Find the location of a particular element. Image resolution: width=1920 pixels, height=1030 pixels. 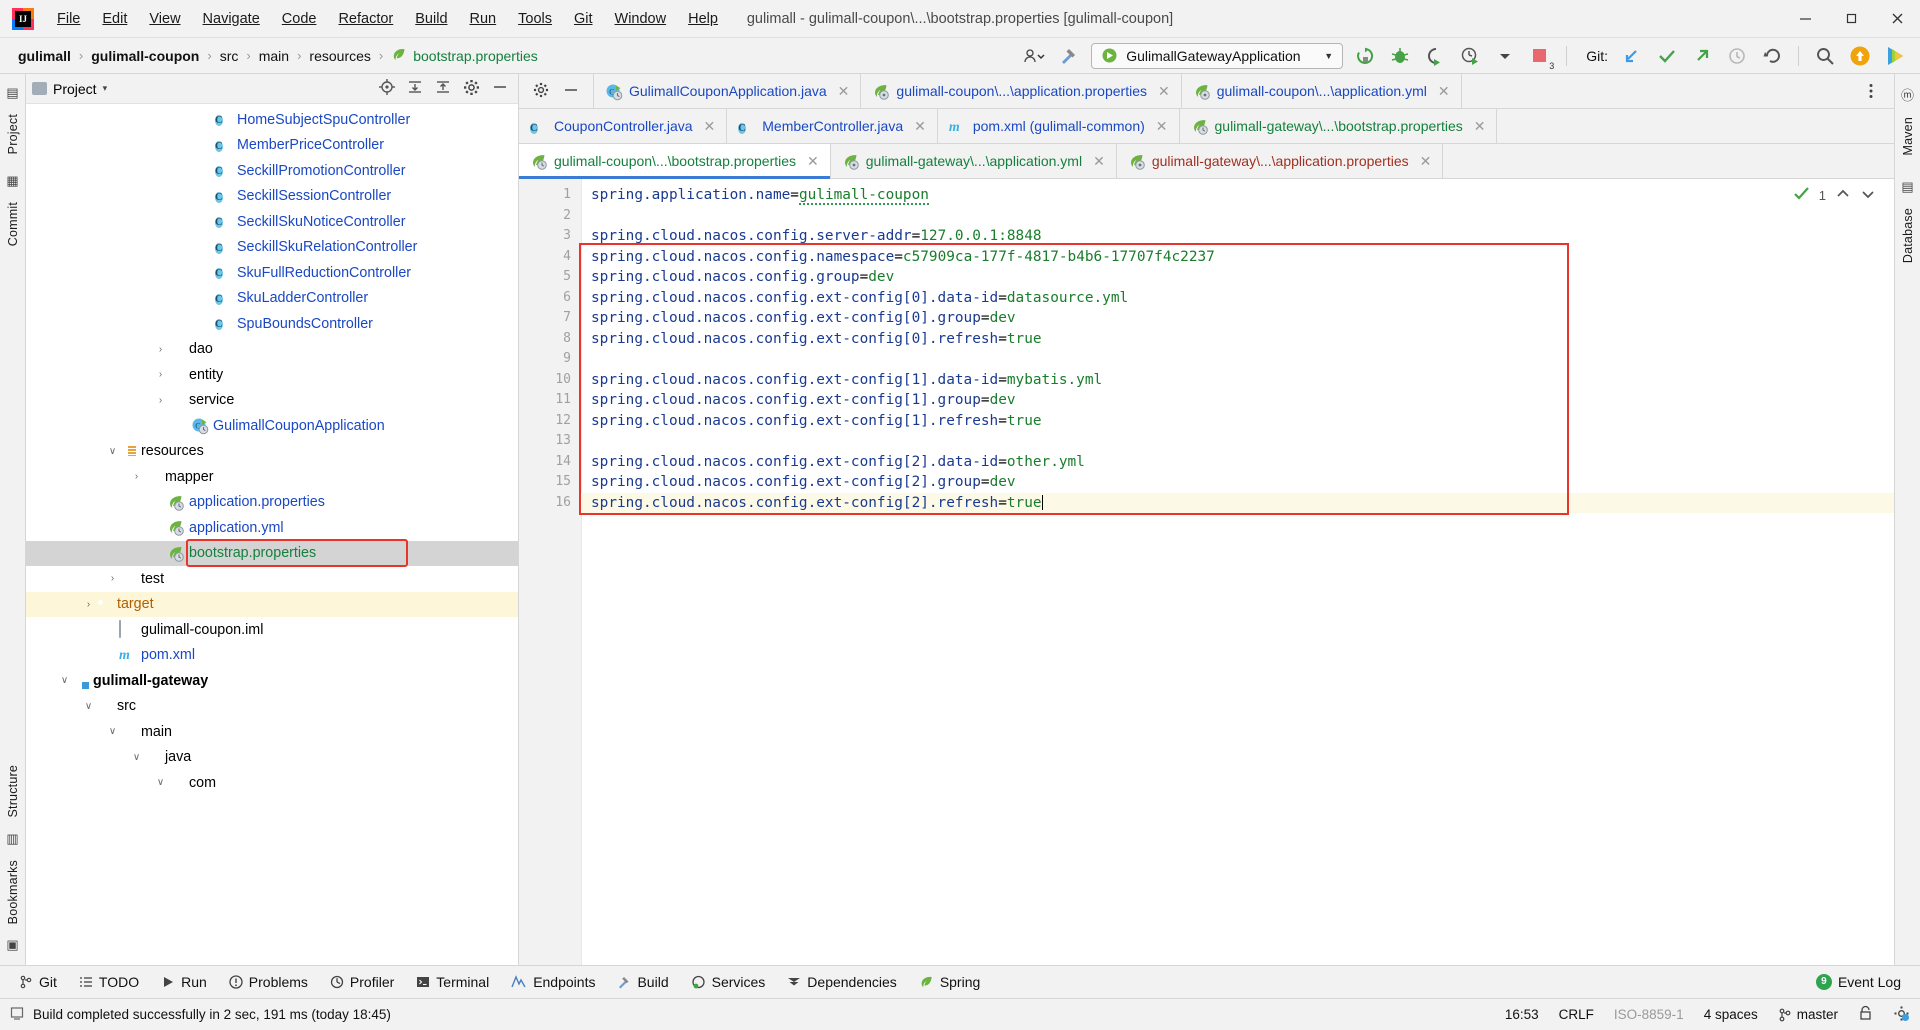

editor-tab: gulimall-gateway\...\application.yml ✕ is located at coordinates (973, 161).